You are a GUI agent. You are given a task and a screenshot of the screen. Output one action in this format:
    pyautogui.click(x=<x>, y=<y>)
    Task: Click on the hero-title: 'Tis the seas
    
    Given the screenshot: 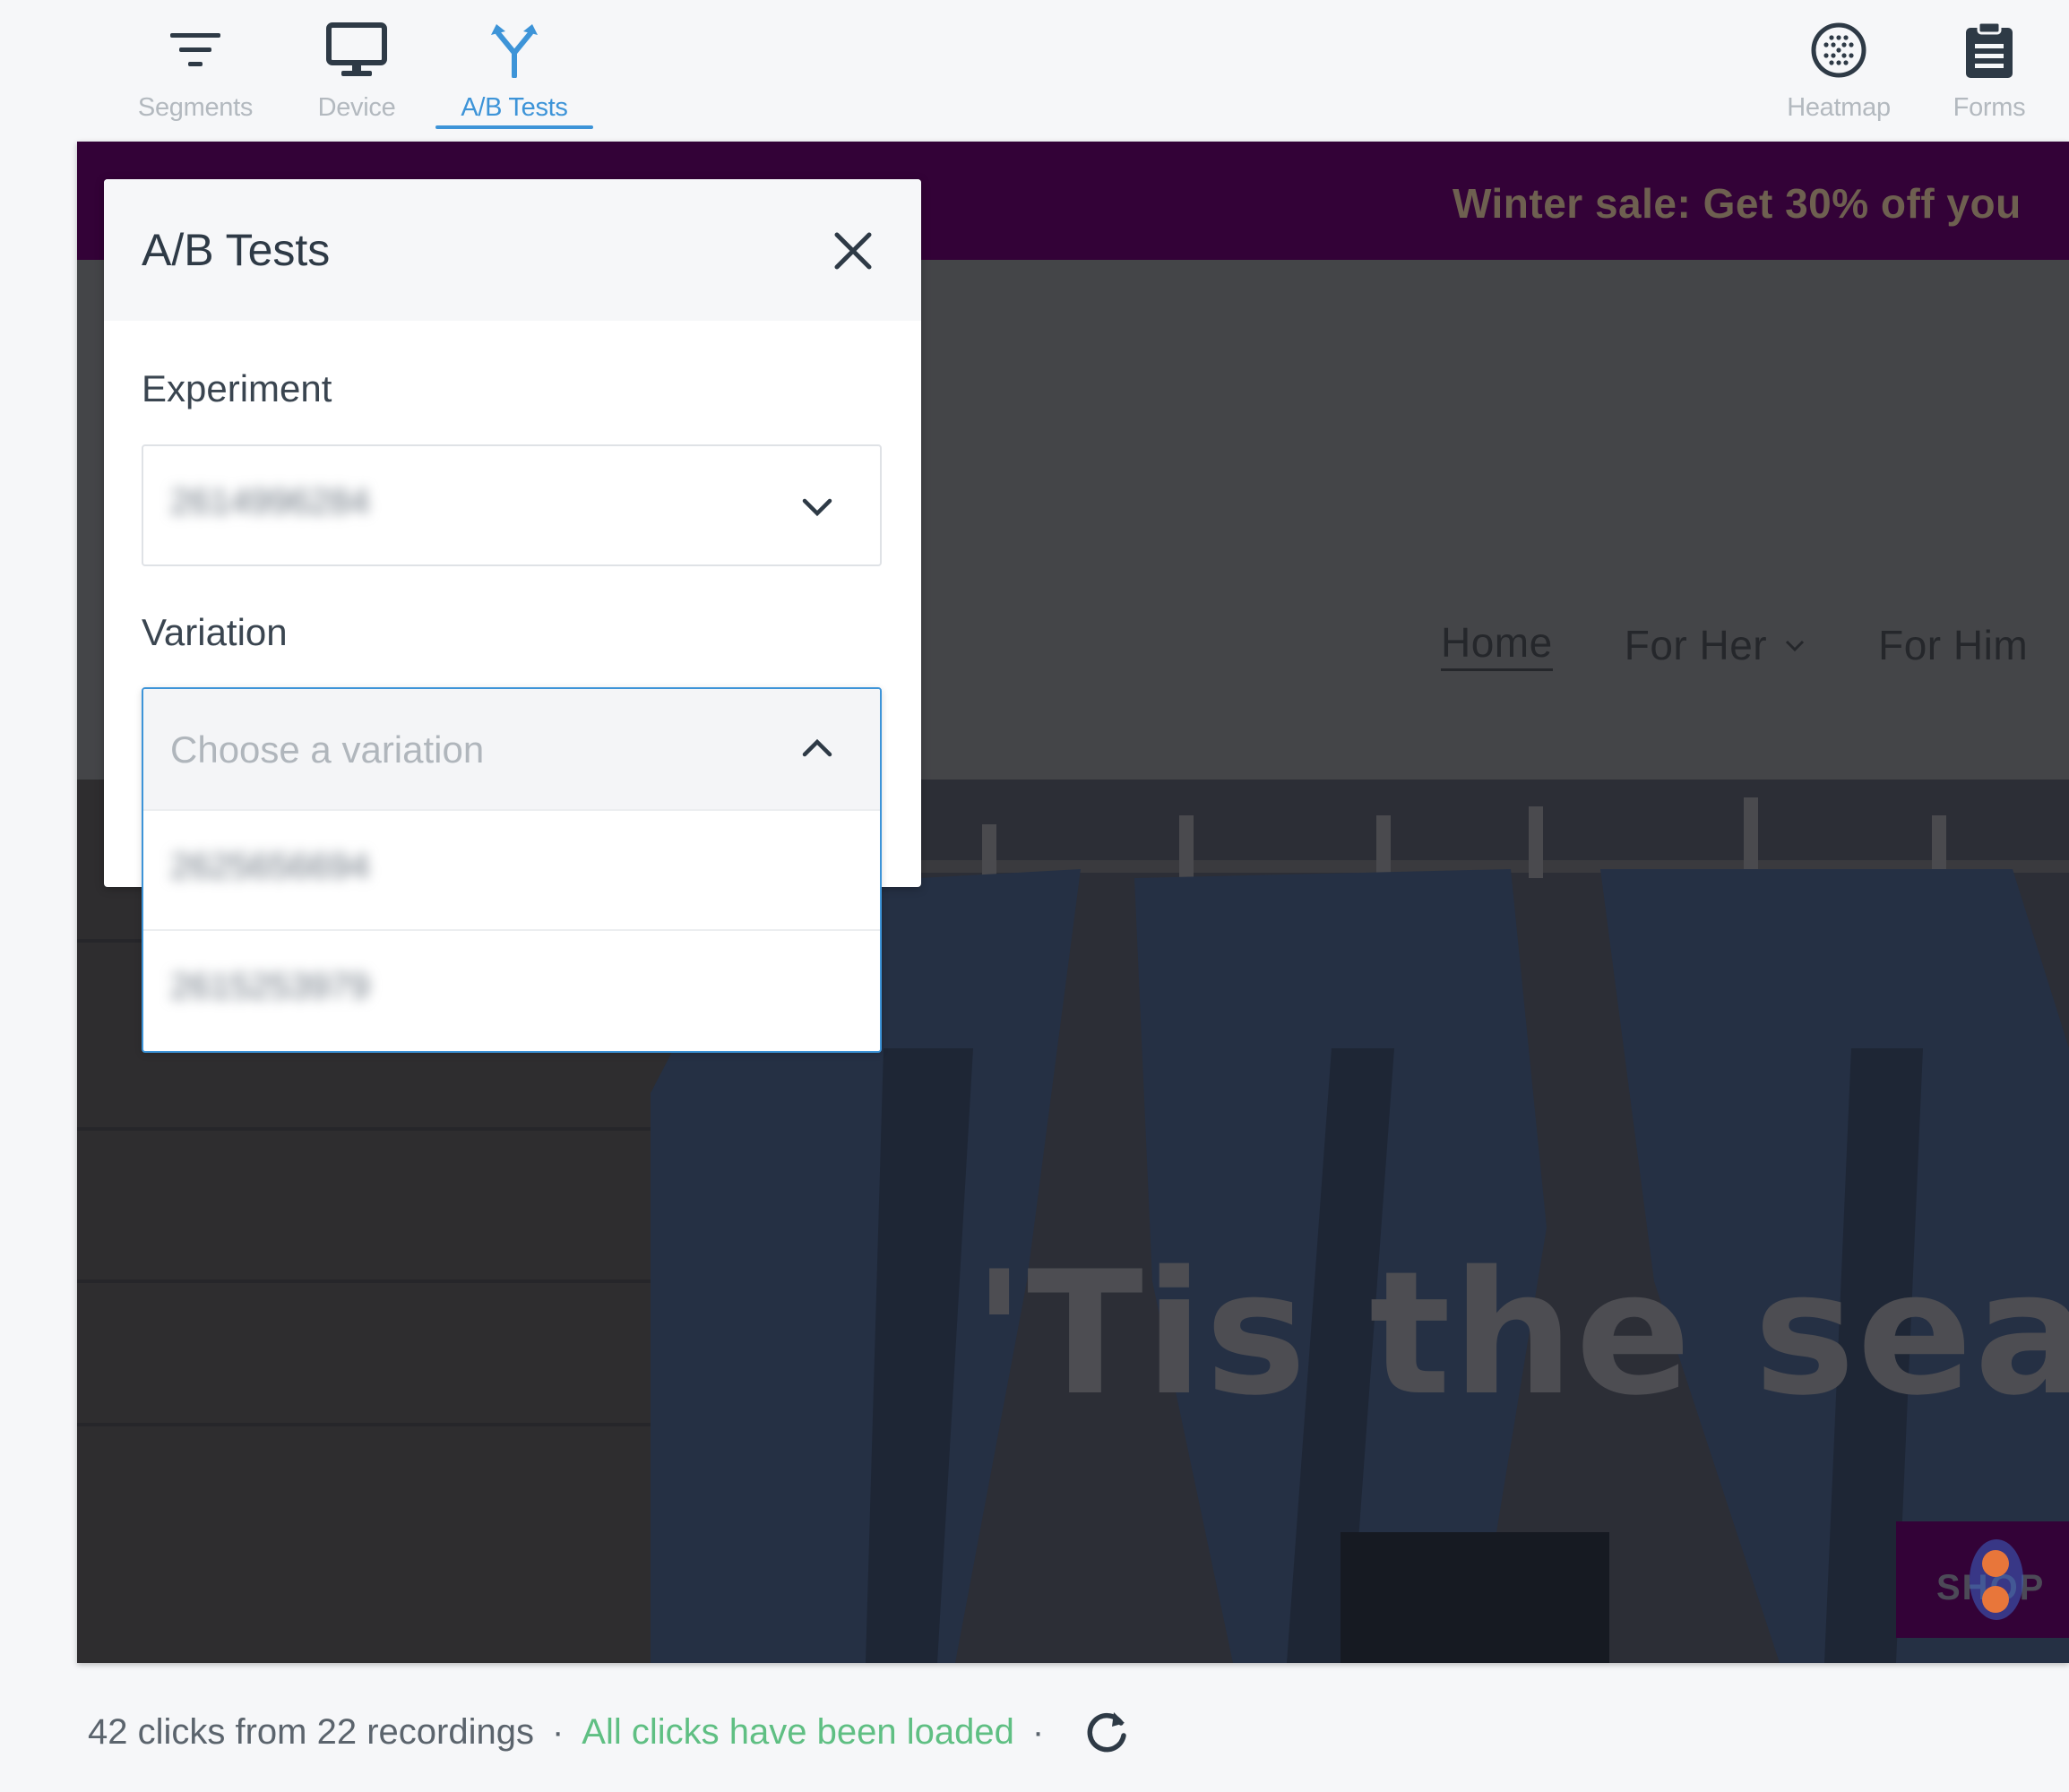 What is the action you would take?
    pyautogui.click(x=1521, y=1334)
    